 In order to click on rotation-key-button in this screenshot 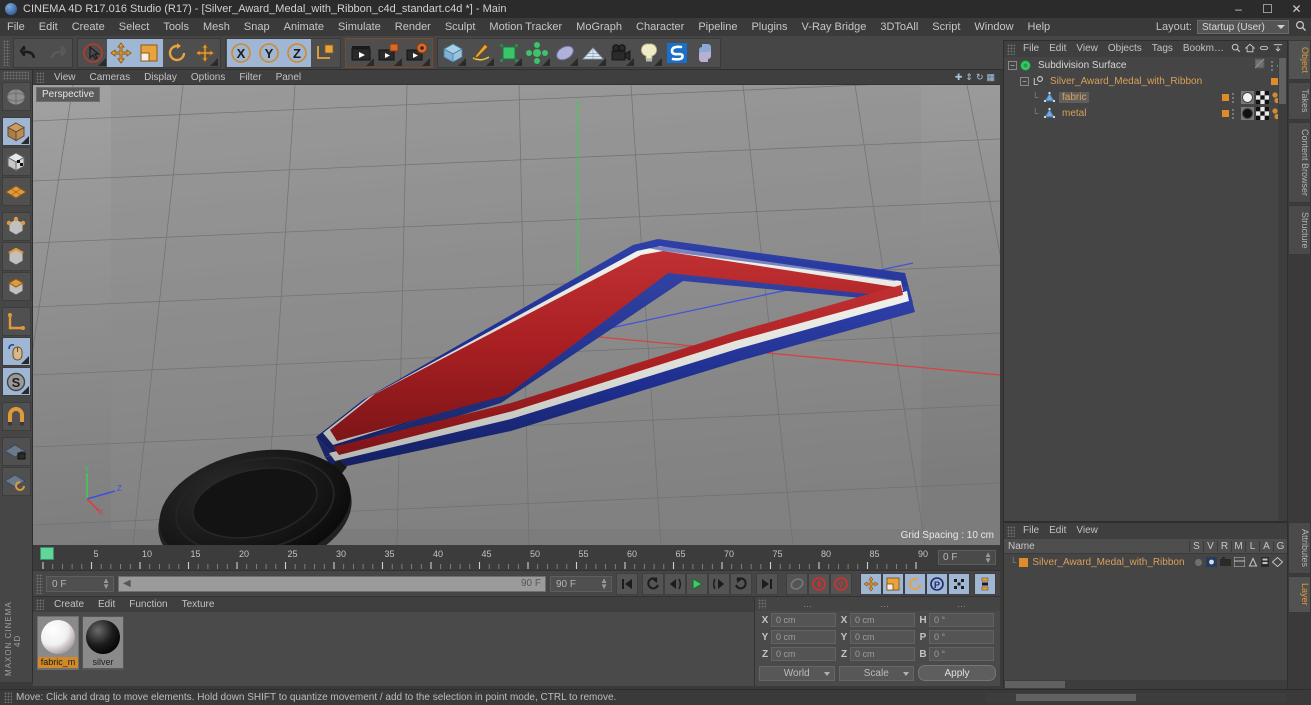, I will do `click(915, 583)`.